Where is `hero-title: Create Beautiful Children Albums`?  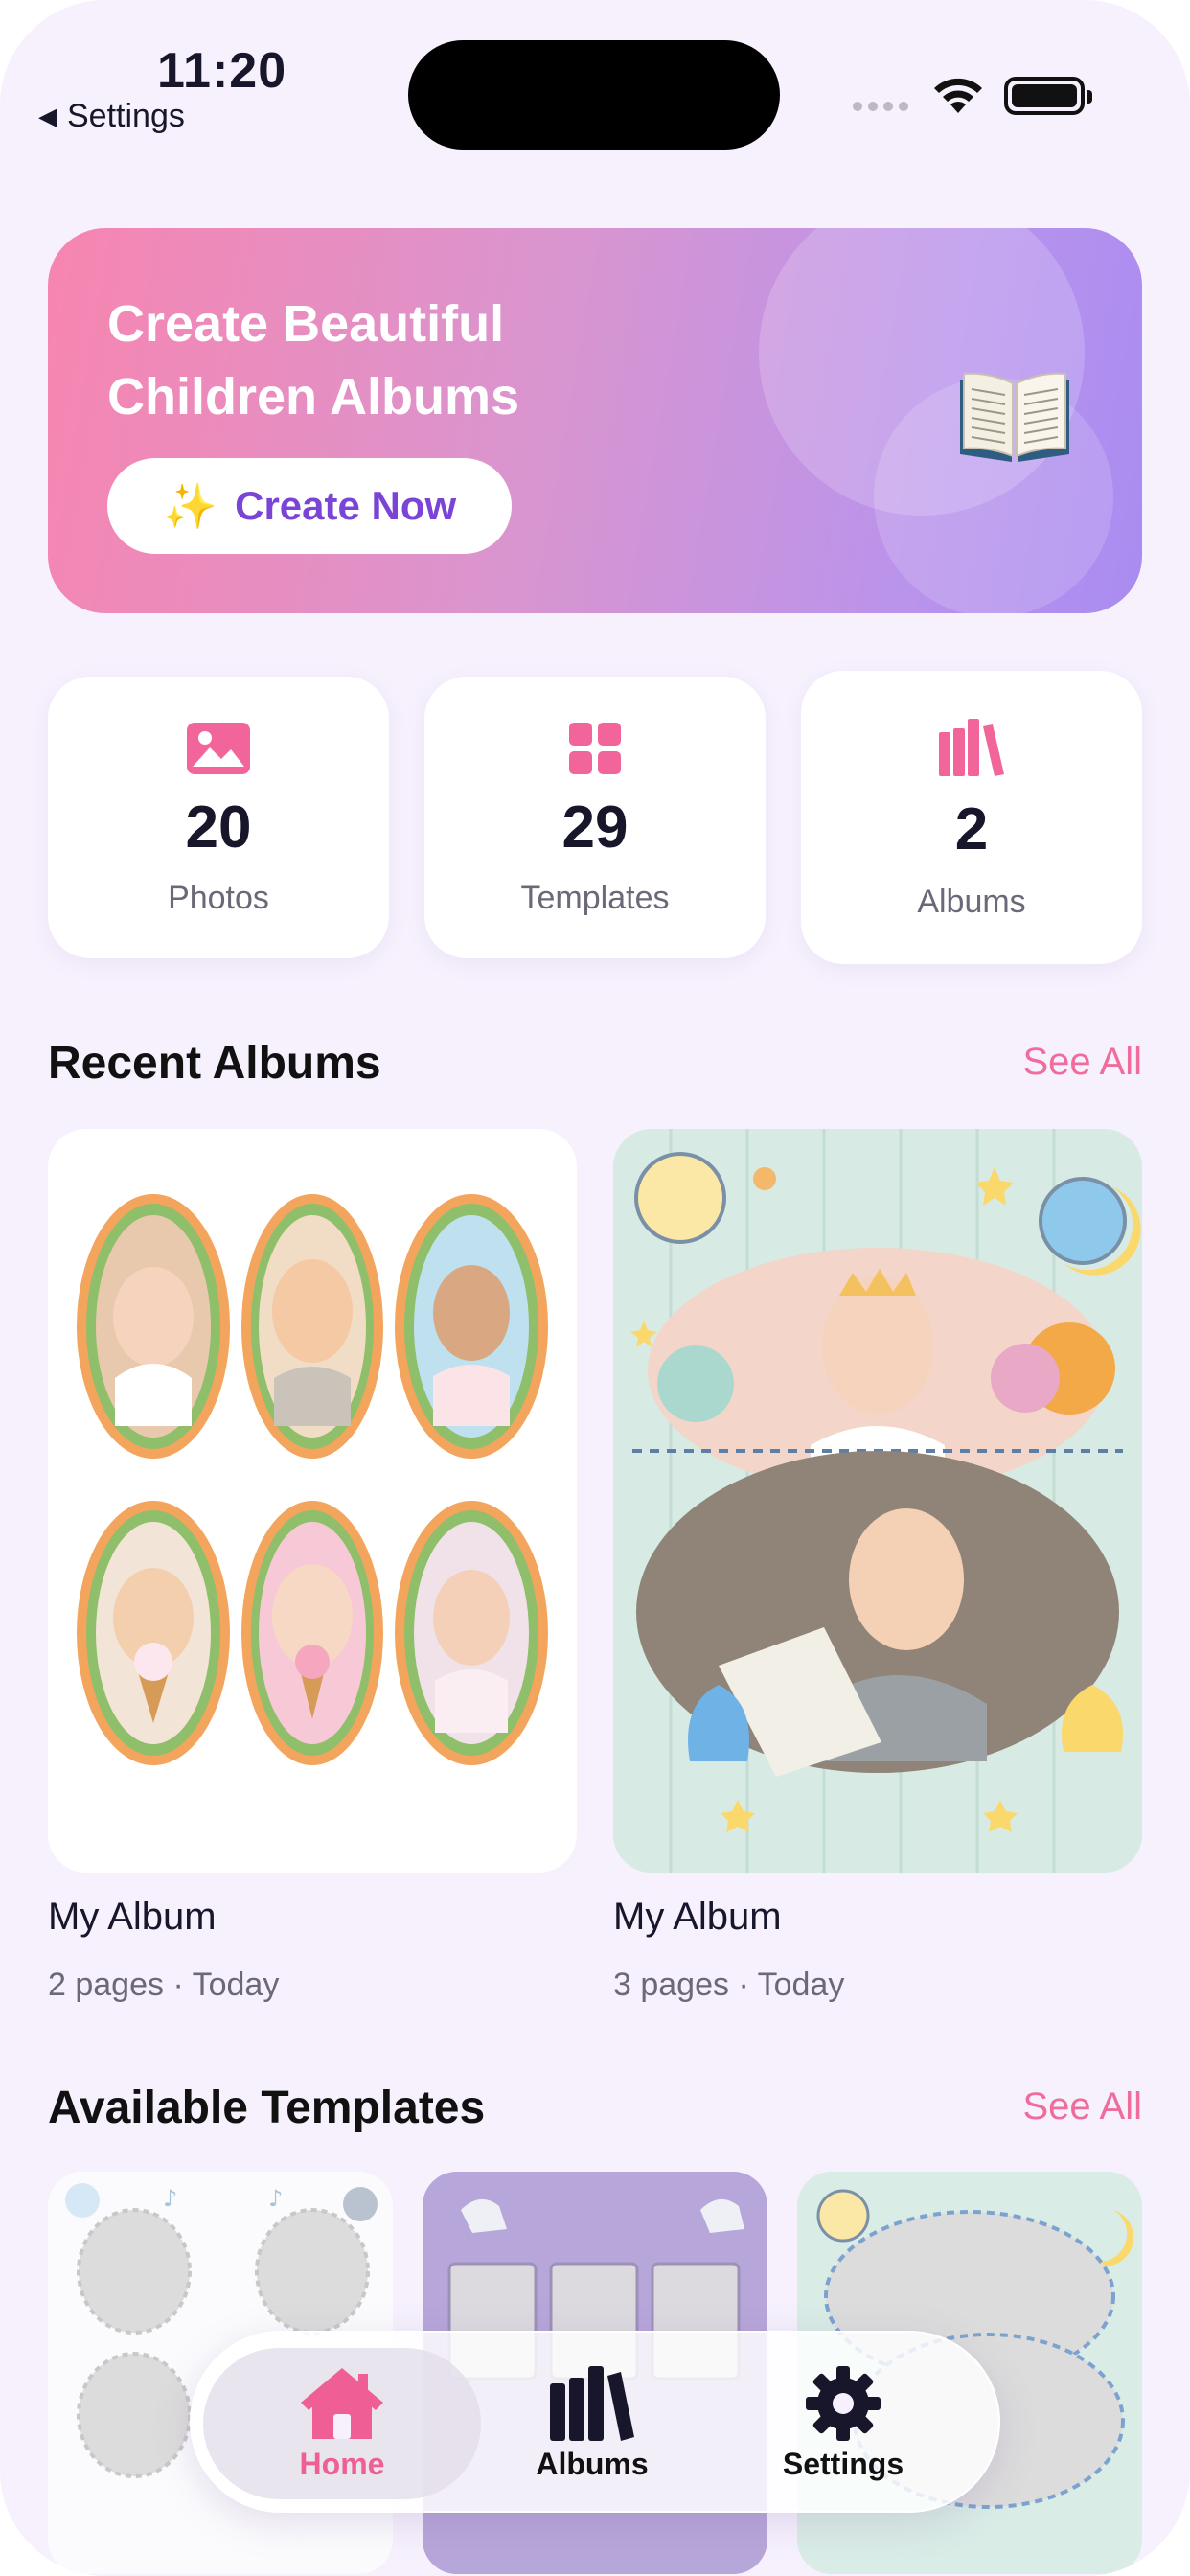
hero-title: Create Beautiful Children Albums is located at coordinates (404, 360).